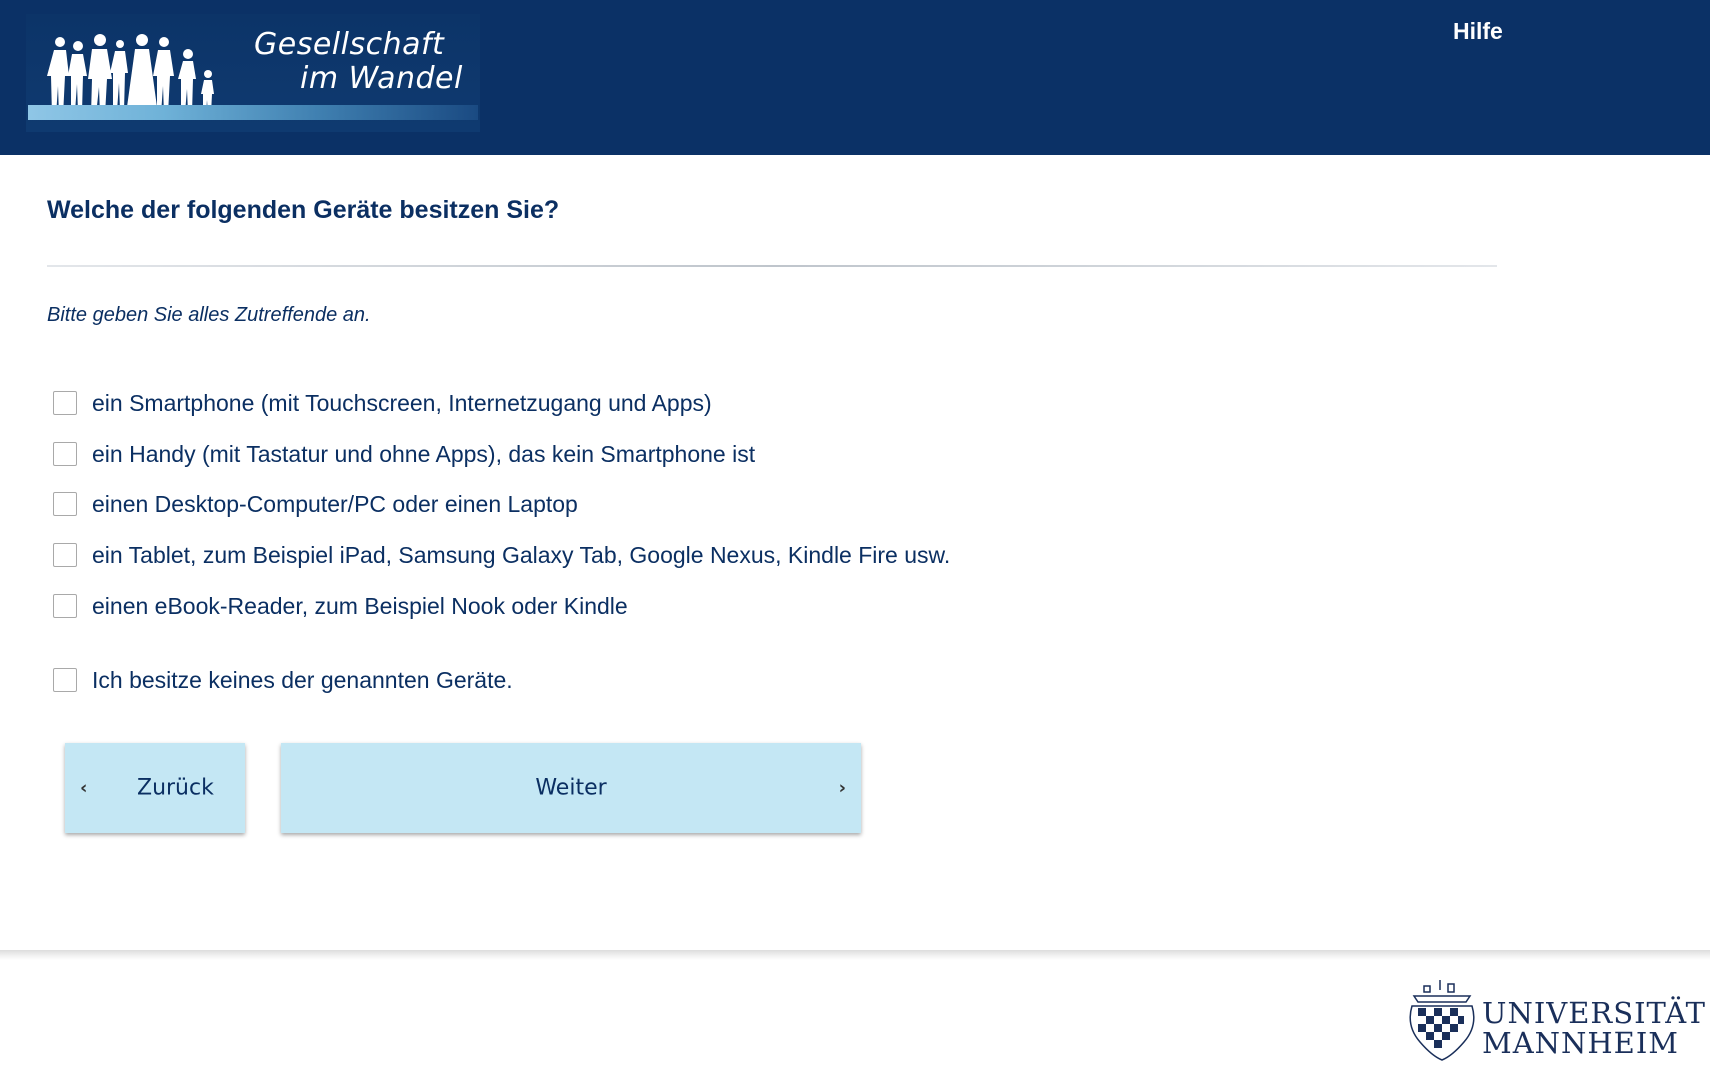 This screenshot has height=1074, width=1710. Describe the element at coordinates (65, 606) in the screenshot. I see `checkbox-ebook-reader` at that location.